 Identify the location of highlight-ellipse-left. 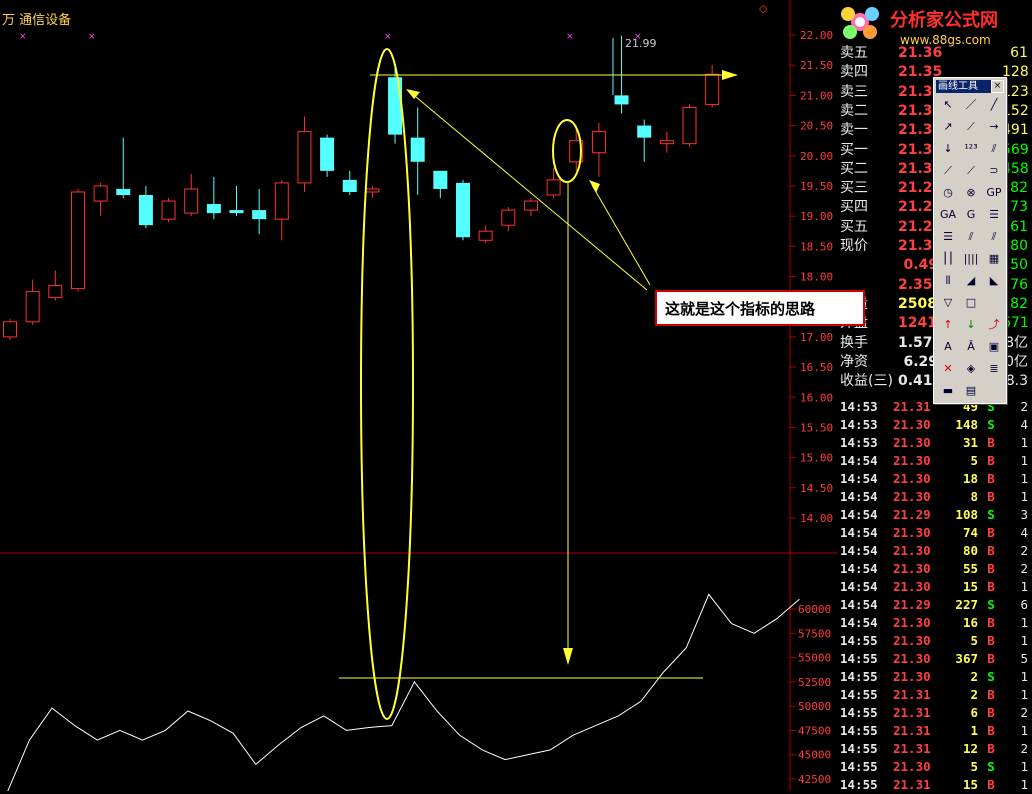
(387, 384).